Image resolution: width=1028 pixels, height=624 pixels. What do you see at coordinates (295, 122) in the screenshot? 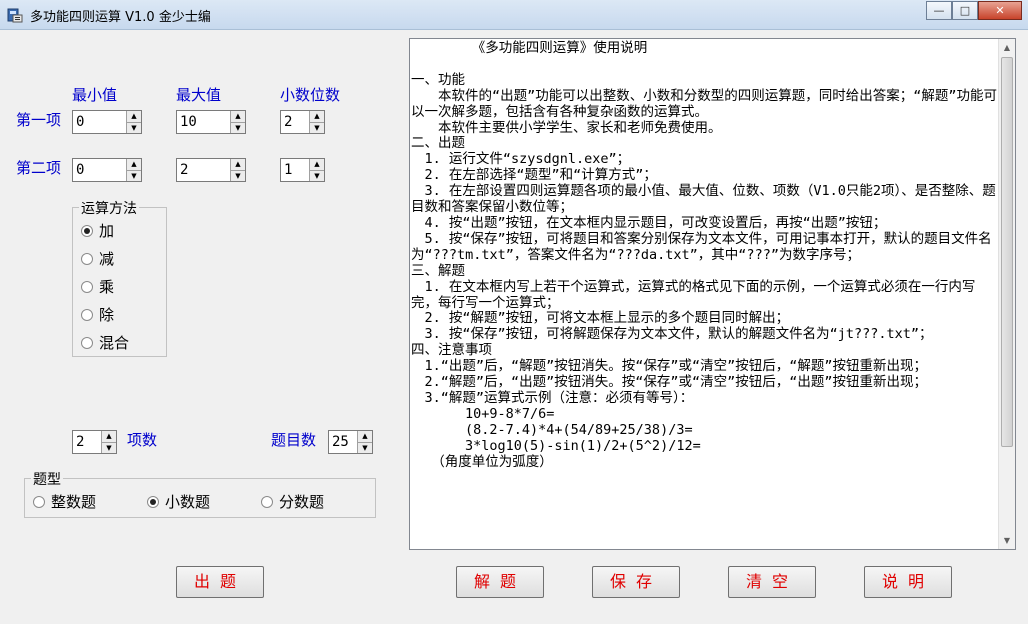
I see `item1-decimals-value: 2` at bounding box center [295, 122].